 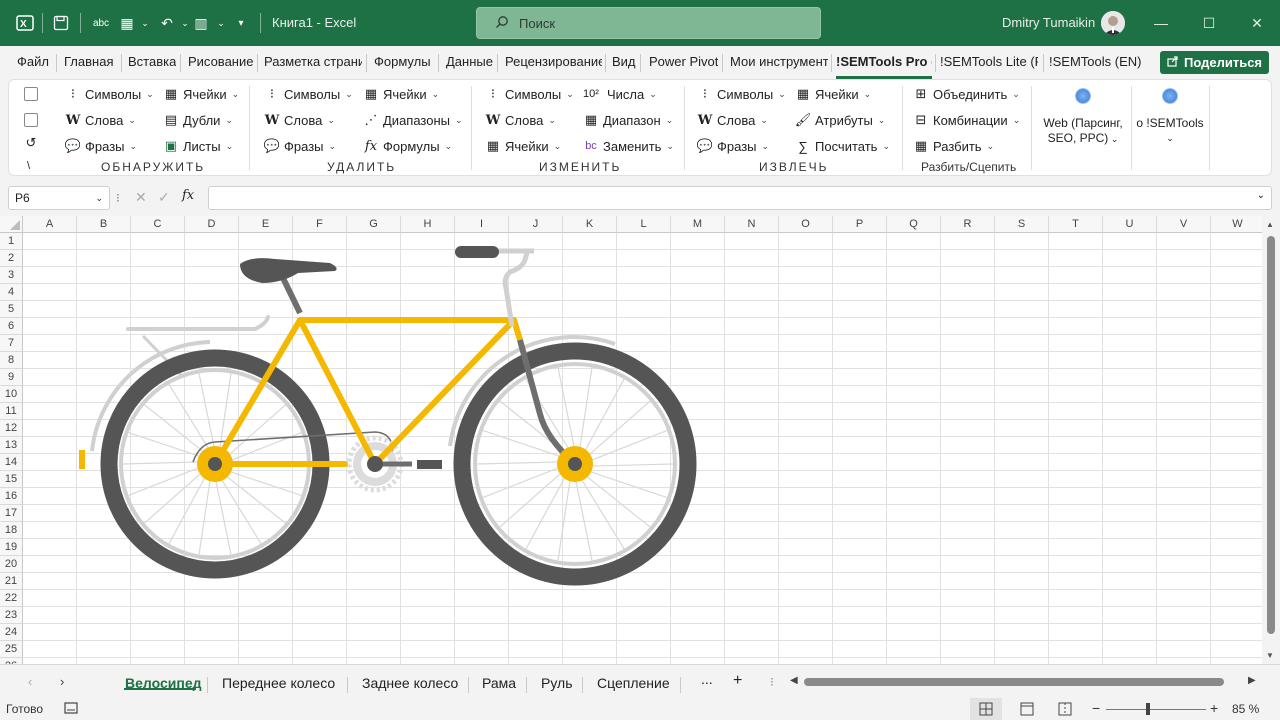 What do you see at coordinates (402, 61) in the screenshot?
I see `tab-formulas: Формулы` at bounding box center [402, 61].